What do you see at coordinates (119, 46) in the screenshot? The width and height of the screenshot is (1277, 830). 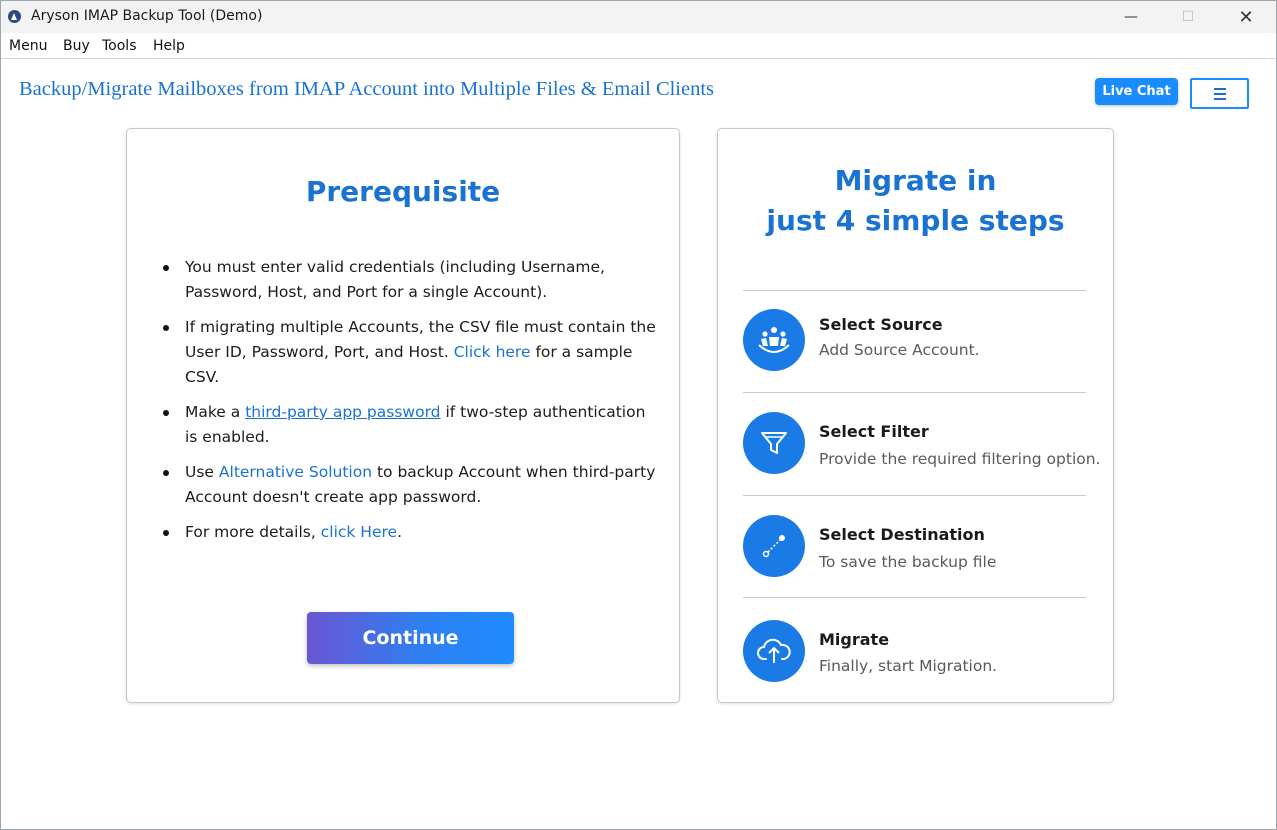 I see `menu-tools: Tools` at bounding box center [119, 46].